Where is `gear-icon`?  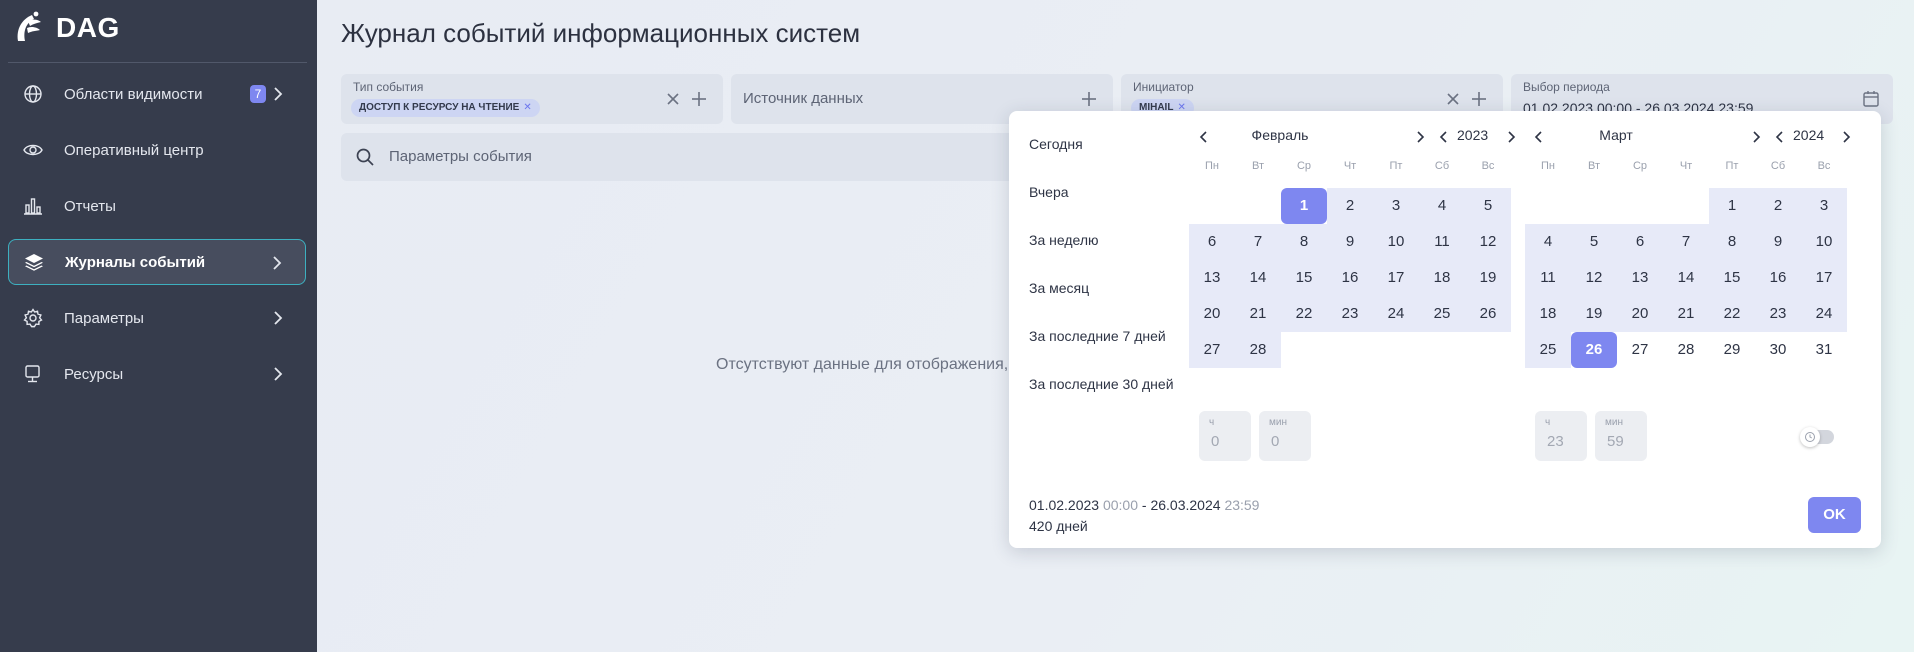 gear-icon is located at coordinates (33, 318).